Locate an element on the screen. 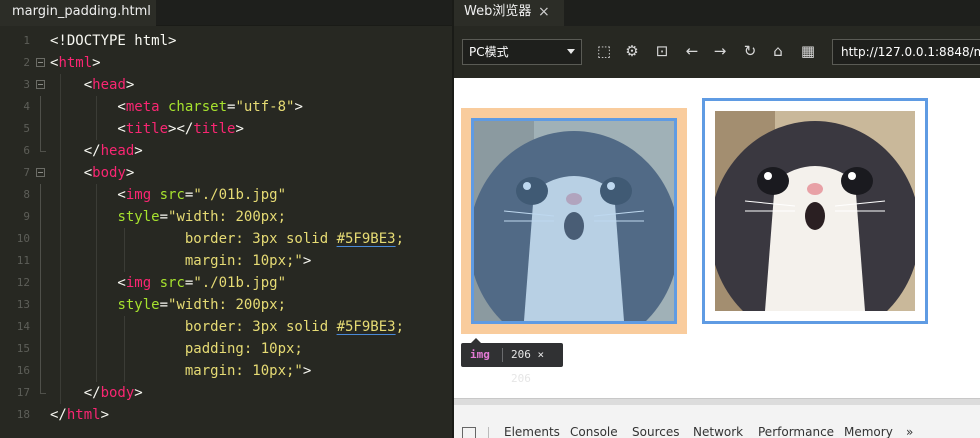  line-number: 4 is located at coordinates (26, 106).